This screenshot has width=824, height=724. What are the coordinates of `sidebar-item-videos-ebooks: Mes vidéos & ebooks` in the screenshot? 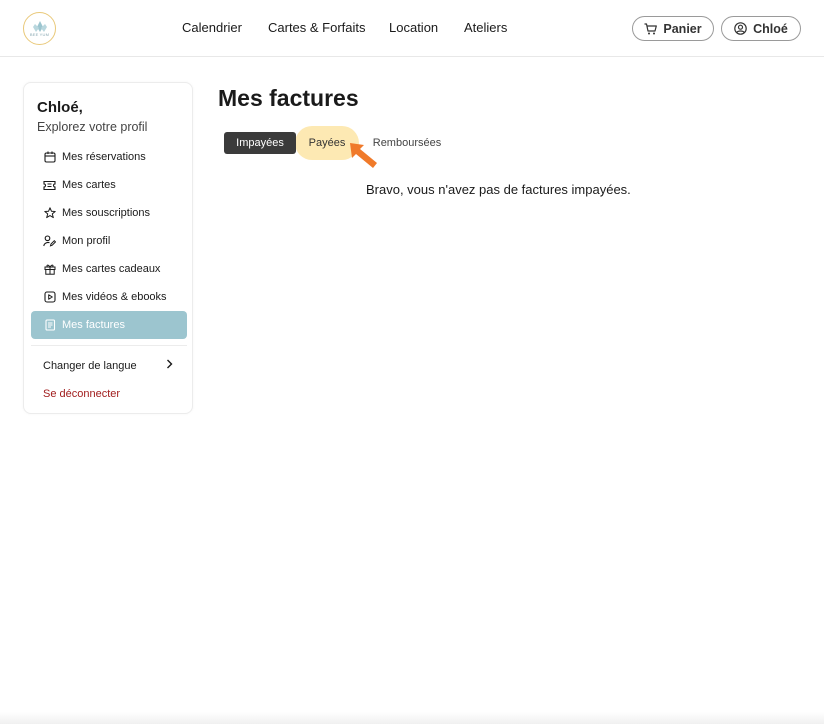 It's located at (109, 297).